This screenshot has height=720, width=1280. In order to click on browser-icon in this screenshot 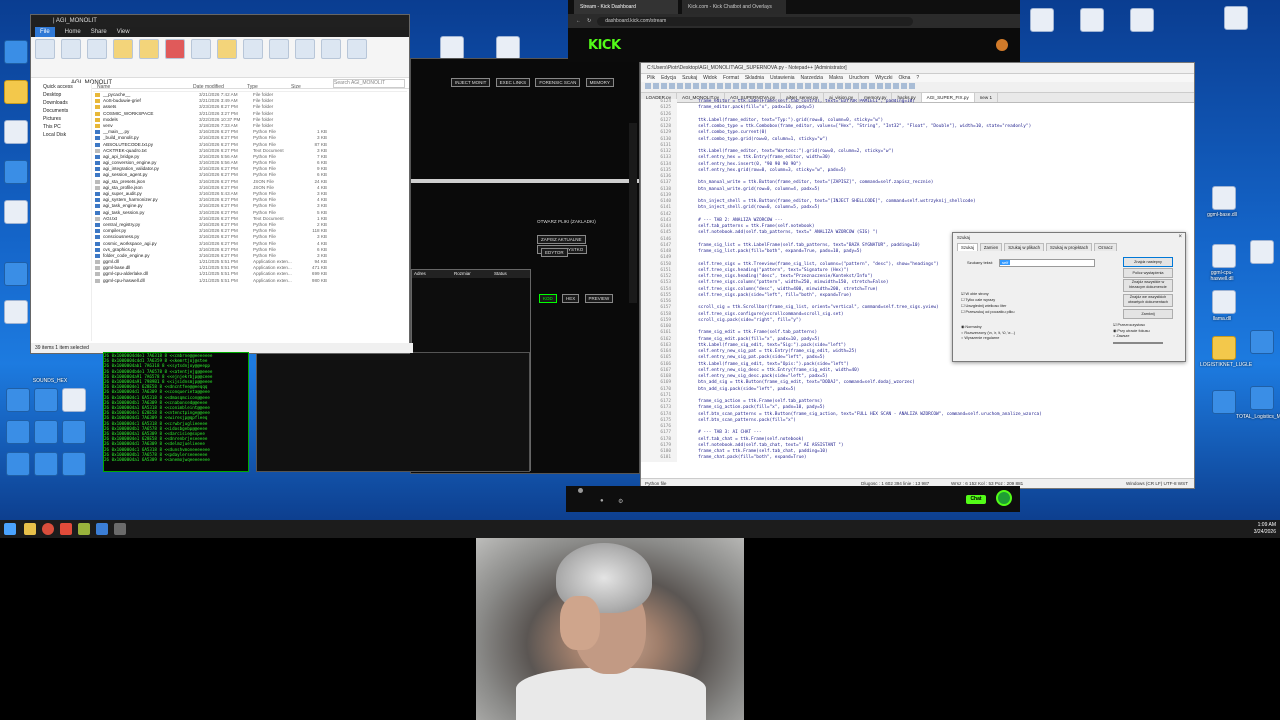, I will do `click(48, 529)`.